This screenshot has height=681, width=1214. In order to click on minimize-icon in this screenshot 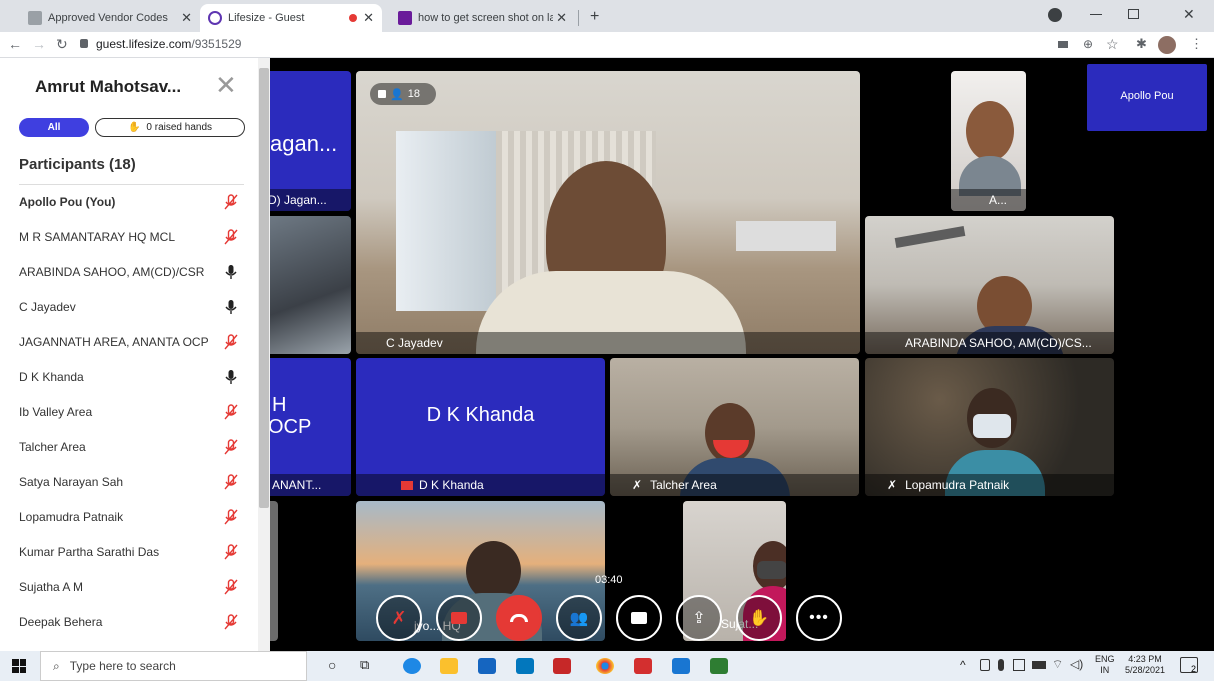, I will do `click(1096, 14)`.